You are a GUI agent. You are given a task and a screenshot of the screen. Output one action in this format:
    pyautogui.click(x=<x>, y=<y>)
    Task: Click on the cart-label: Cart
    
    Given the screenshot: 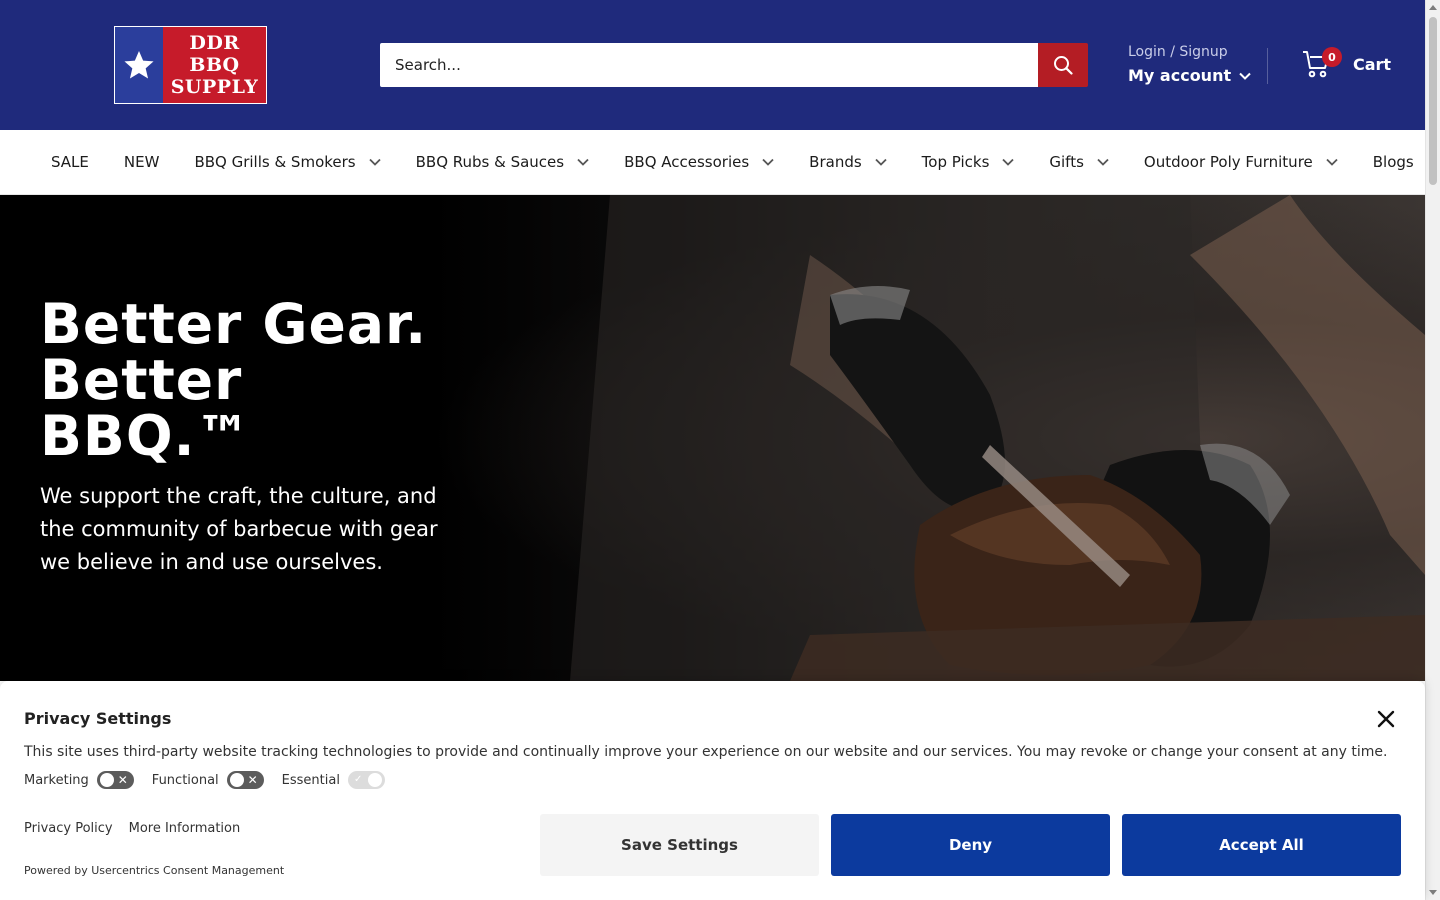 What is the action you would take?
    pyautogui.click(x=1372, y=64)
    